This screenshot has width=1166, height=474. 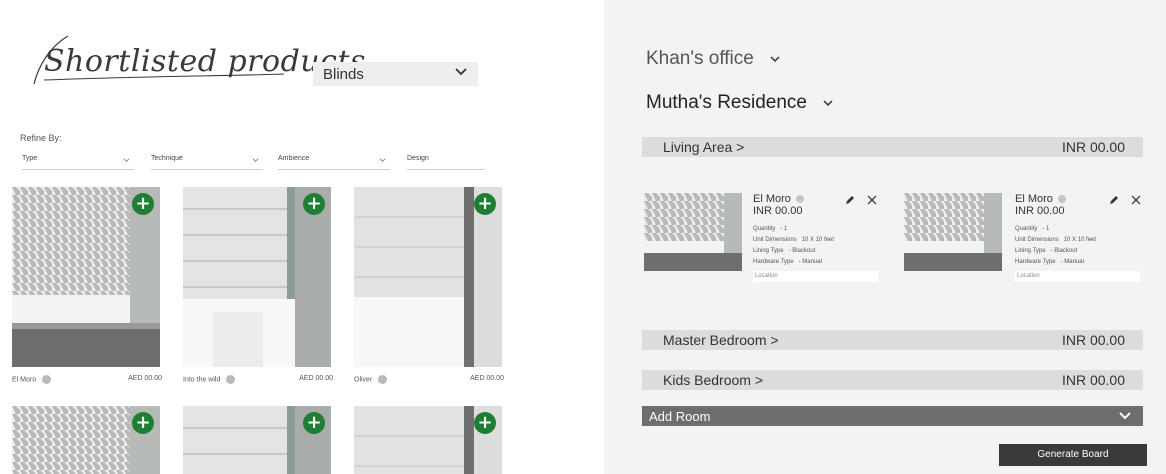 What do you see at coordinates (343, 74) in the screenshot?
I see `category-select-value: Blinds` at bounding box center [343, 74].